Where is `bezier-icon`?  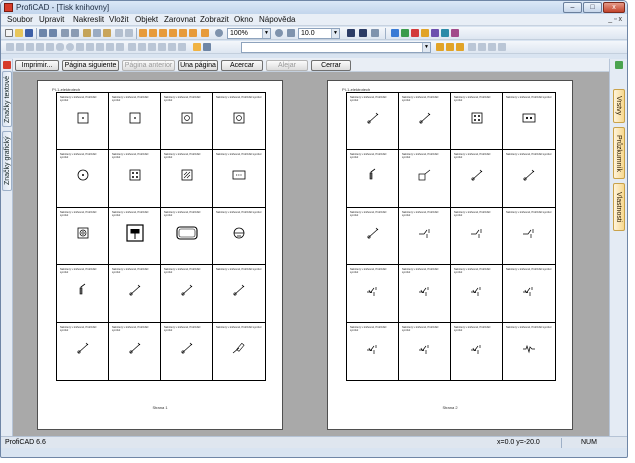 bezier-icon is located at coordinates (100, 47).